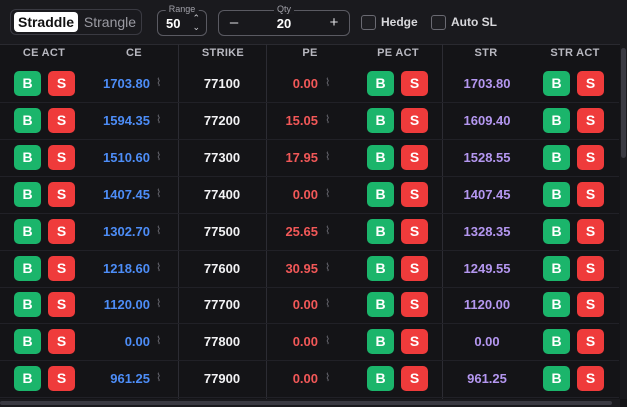 This screenshot has width=627, height=407. I want to click on table-header: CE ACT CE STRIKE PE PE ACT STR STR ACT, so click(309, 55).